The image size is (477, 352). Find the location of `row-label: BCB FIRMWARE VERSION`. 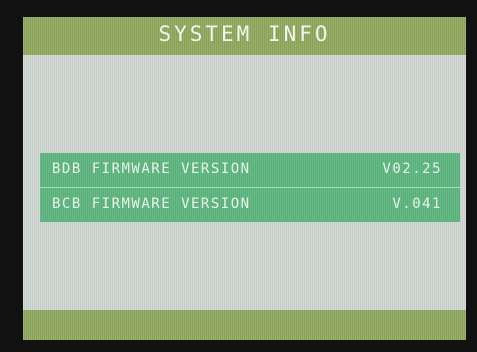

row-label: BCB FIRMWARE VERSION is located at coordinates (151, 204).